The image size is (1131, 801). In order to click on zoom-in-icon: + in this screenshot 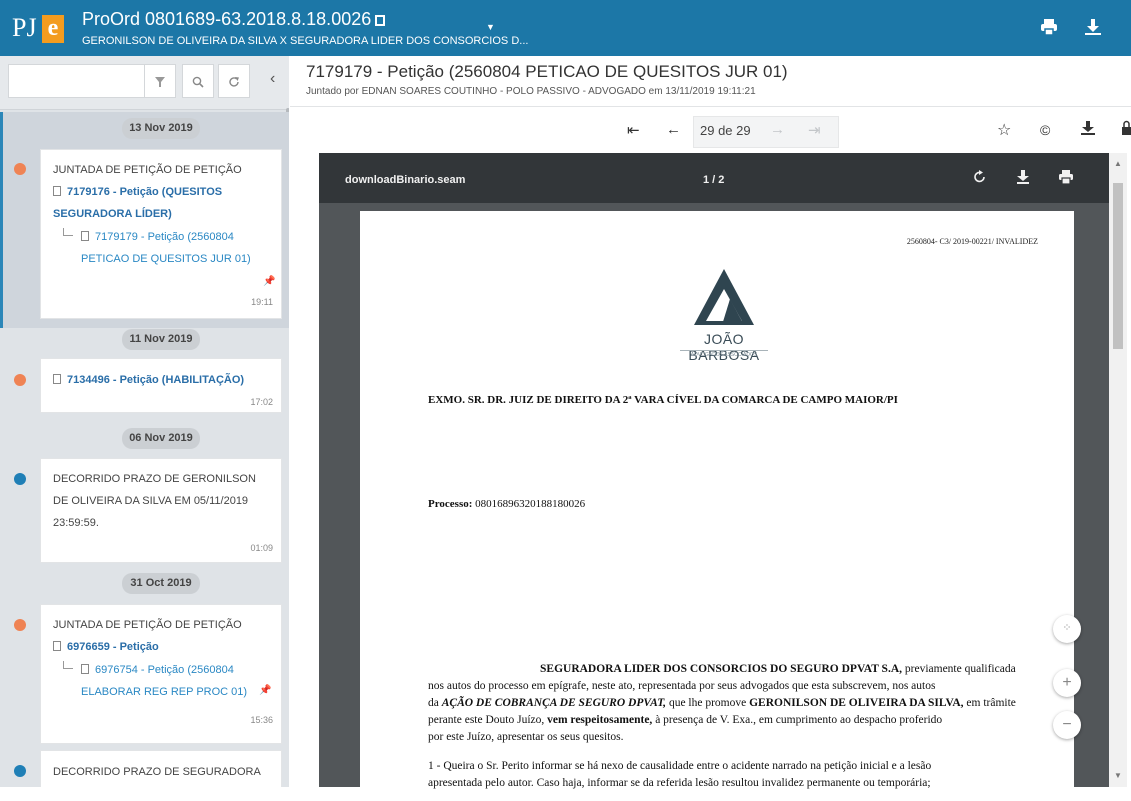, I will do `click(1067, 683)`.